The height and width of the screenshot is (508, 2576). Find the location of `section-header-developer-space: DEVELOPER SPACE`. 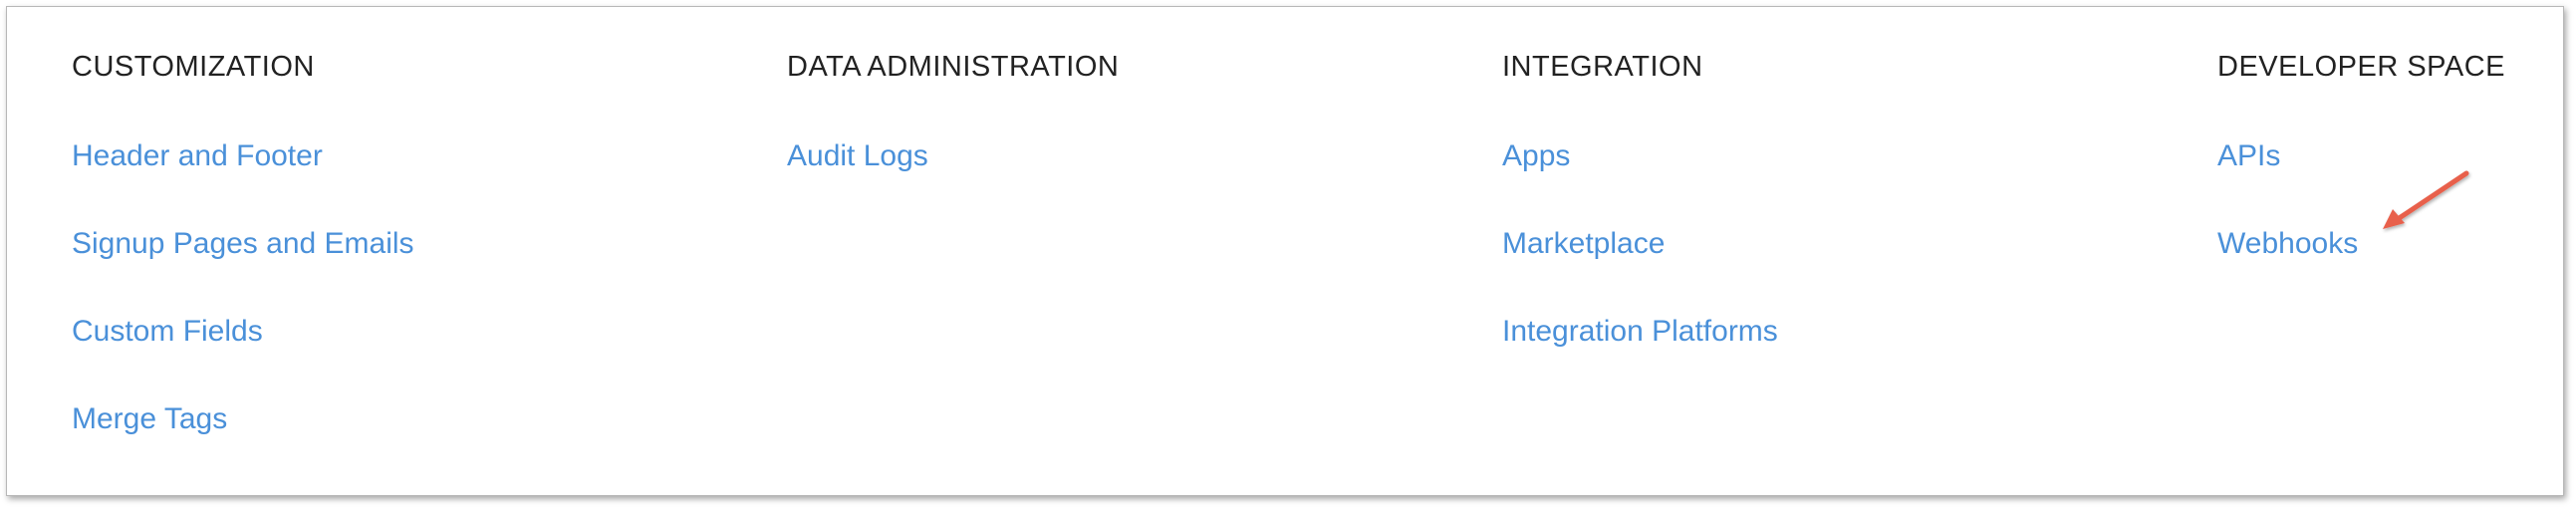

section-header-developer-space: DEVELOPER SPACE is located at coordinates (2361, 67).